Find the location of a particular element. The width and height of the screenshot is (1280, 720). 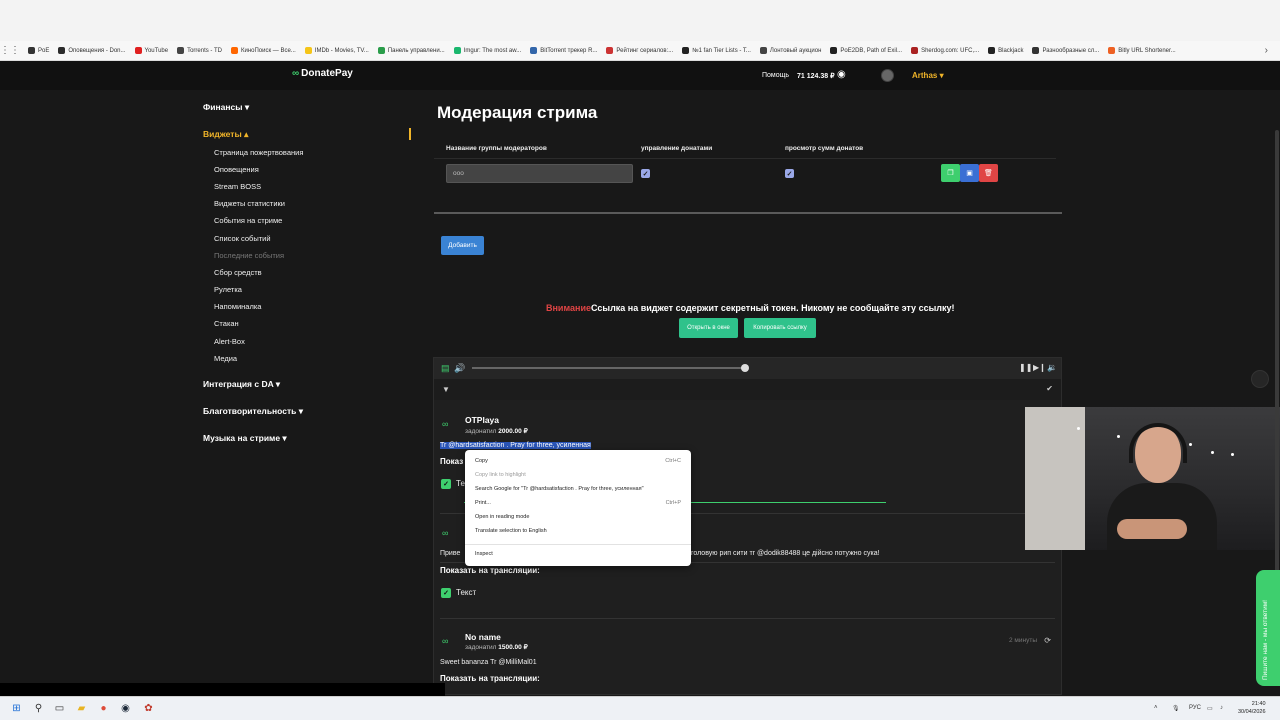

help-link: Помощь is located at coordinates (775, 75).